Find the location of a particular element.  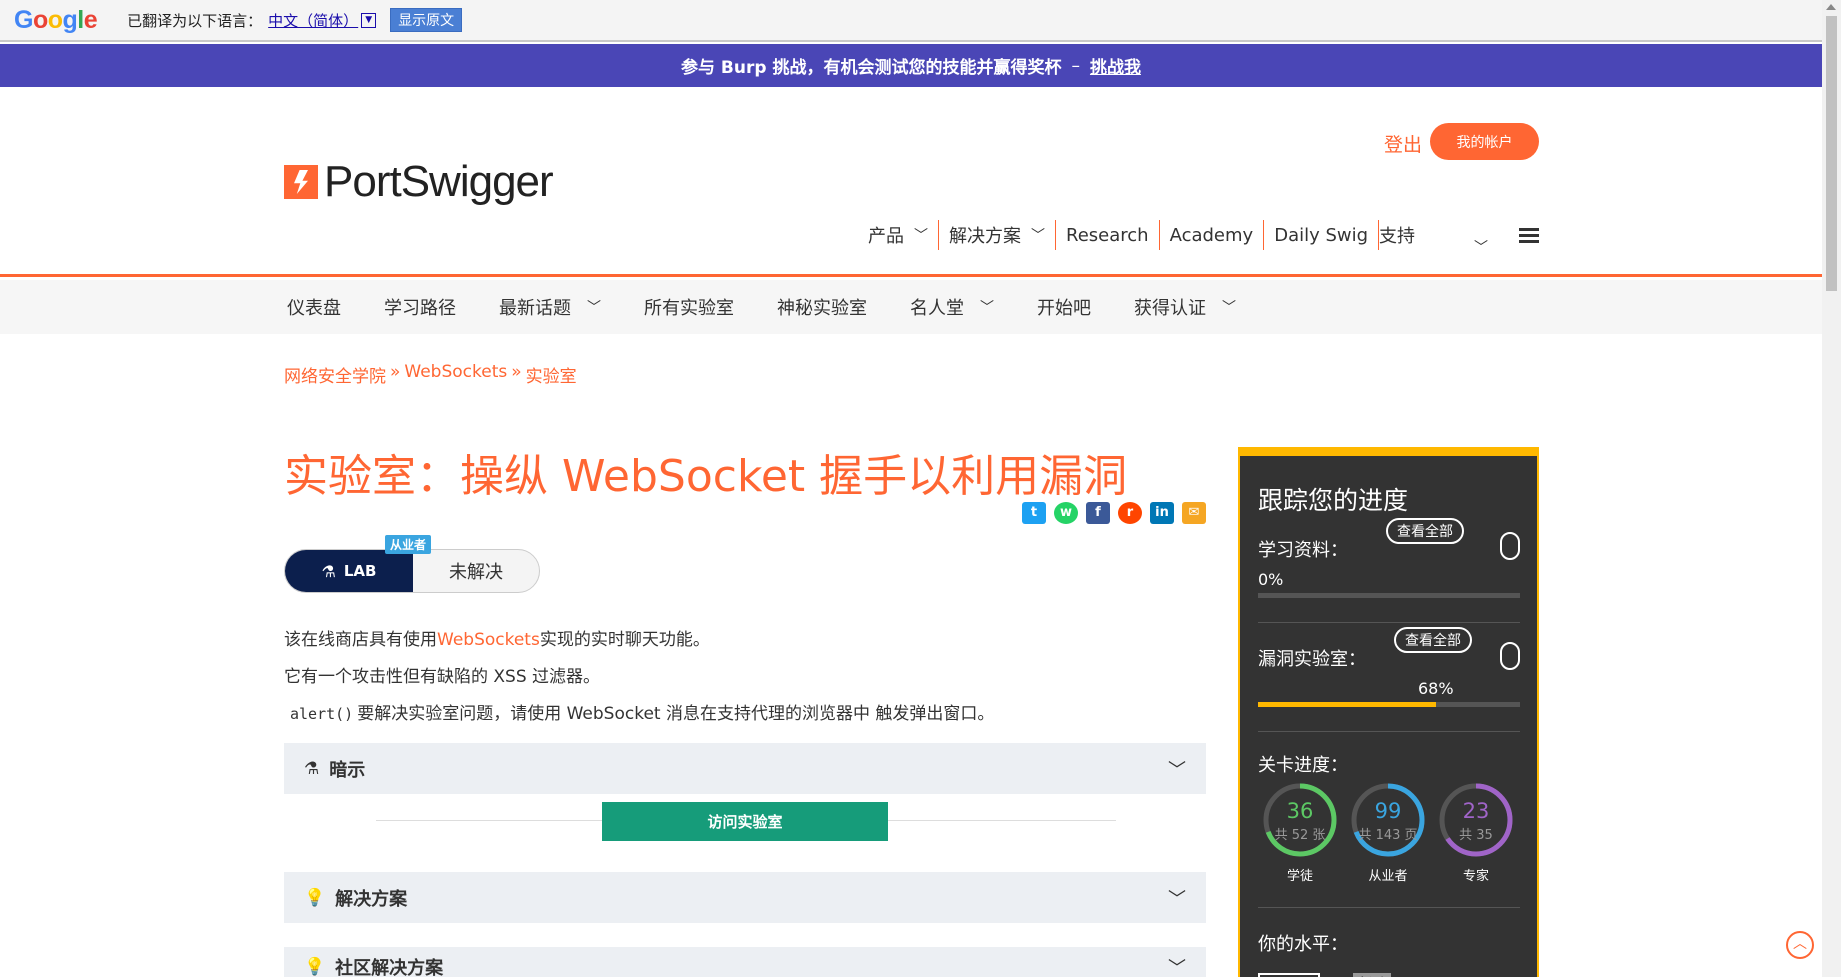

ring-value: 23 is located at coordinates (1476, 811).